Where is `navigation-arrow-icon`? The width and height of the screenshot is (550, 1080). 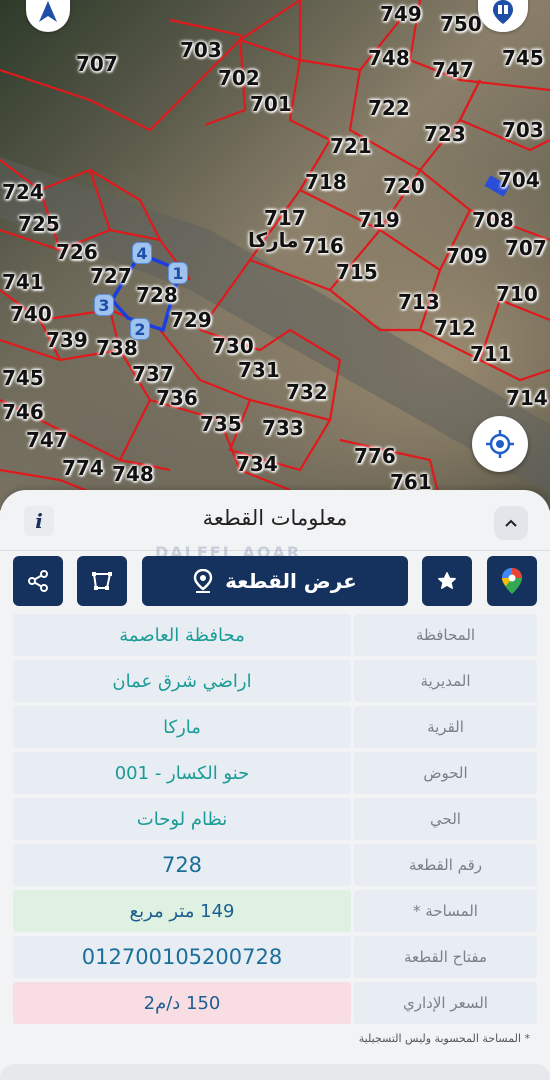 navigation-arrow-icon is located at coordinates (48, 11).